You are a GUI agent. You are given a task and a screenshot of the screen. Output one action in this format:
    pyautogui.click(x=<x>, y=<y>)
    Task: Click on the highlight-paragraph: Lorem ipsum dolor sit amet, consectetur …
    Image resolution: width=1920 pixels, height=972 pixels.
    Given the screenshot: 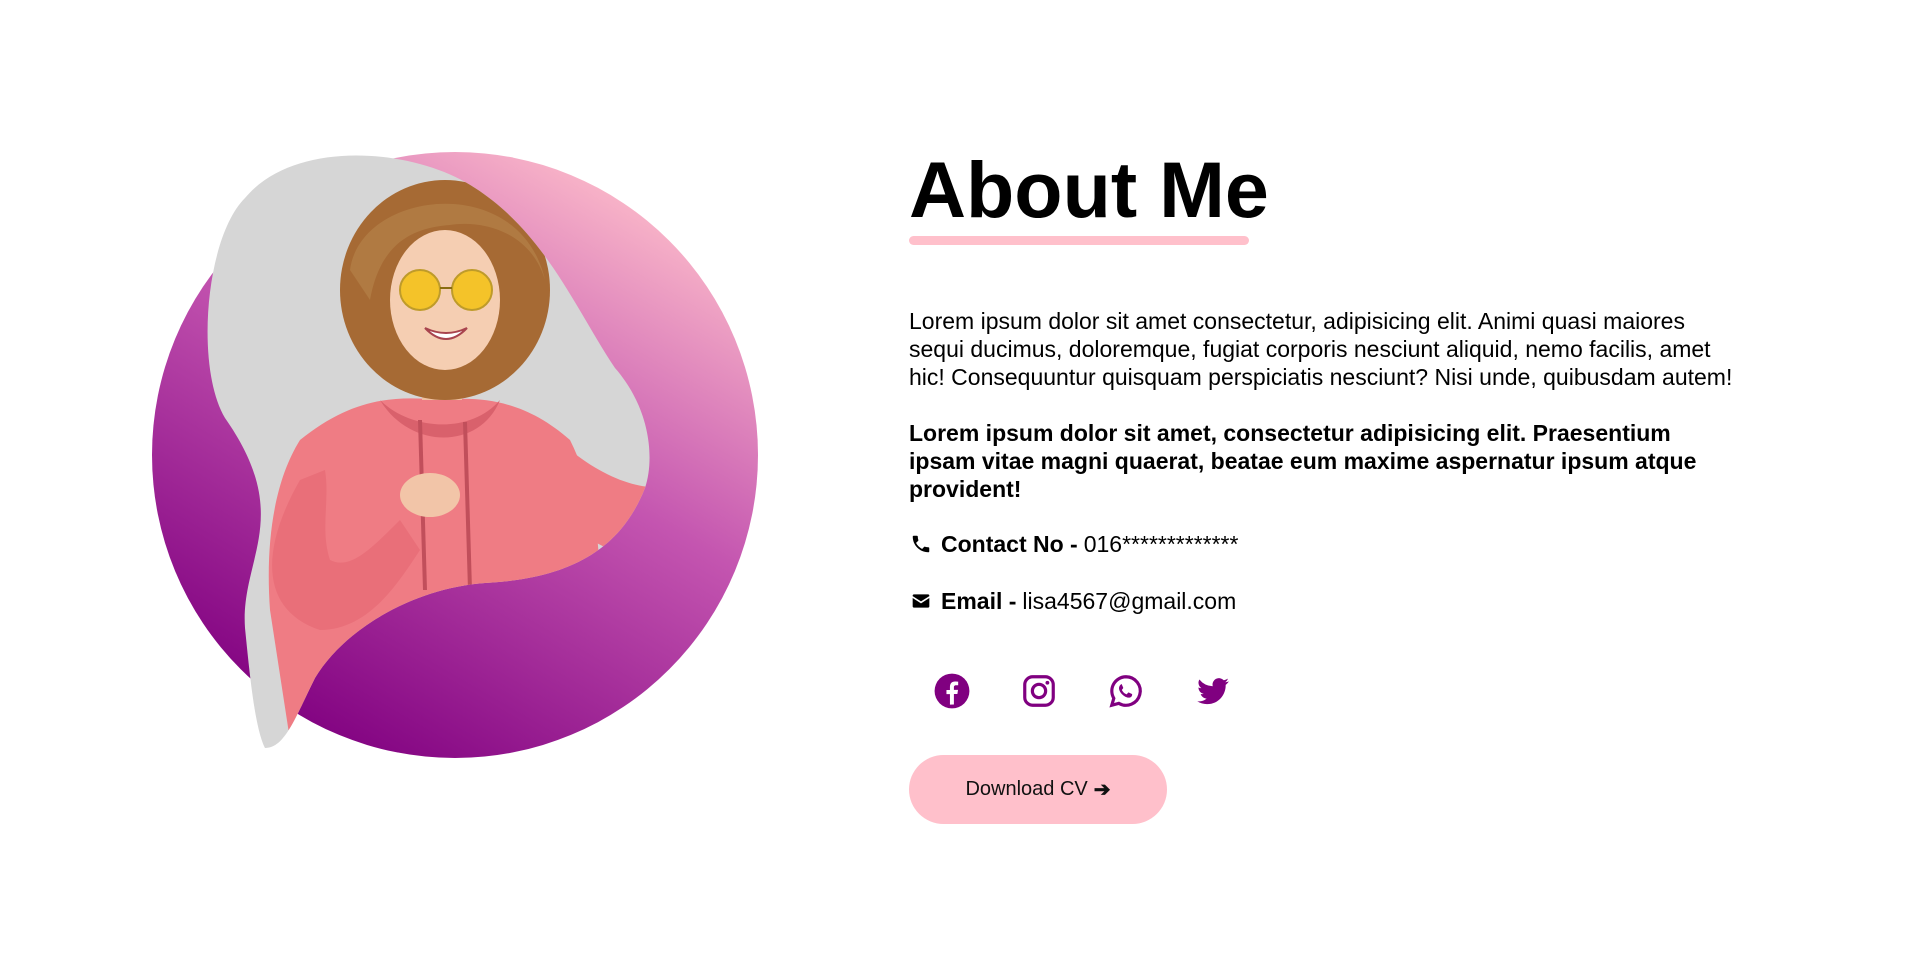 What is the action you would take?
    pyautogui.click(x=1303, y=461)
    